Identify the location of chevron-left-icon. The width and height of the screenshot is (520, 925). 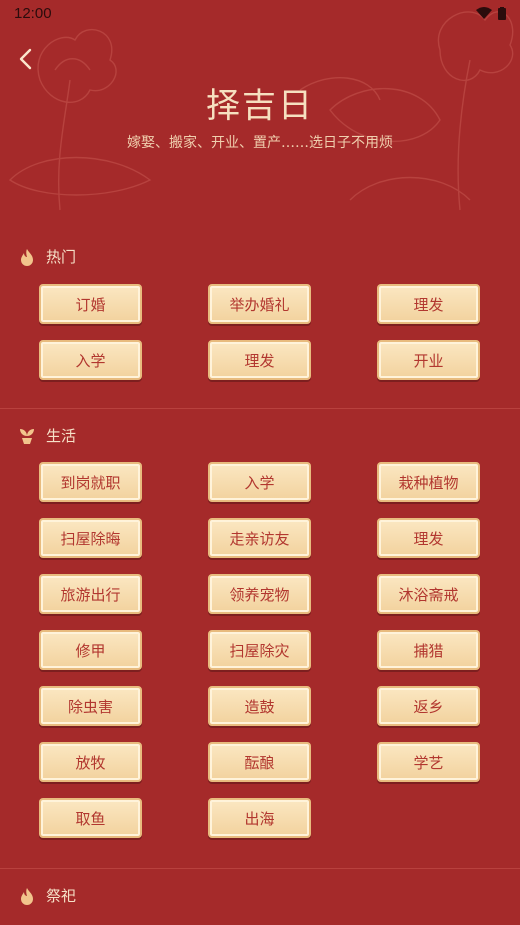
(25, 59).